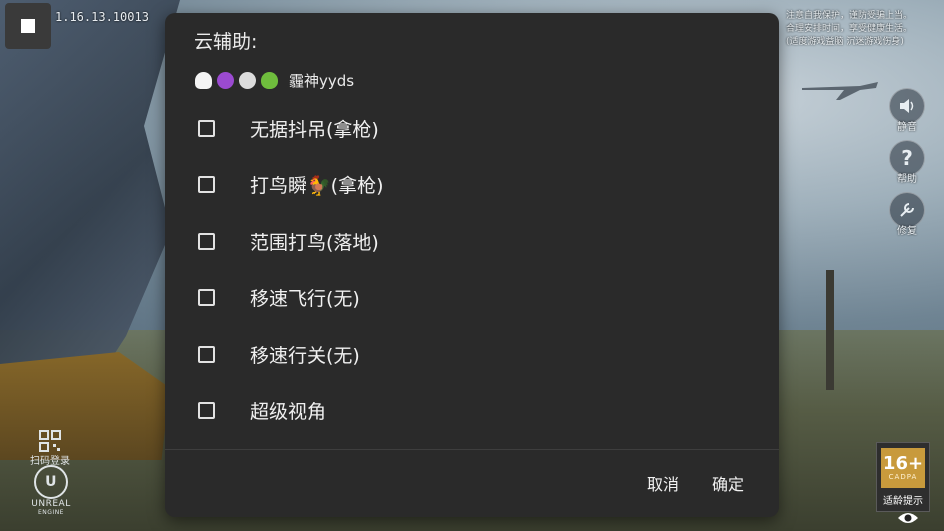 The image size is (944, 531). What do you see at coordinates (903, 463) in the screenshot?
I see `age-rating-value: 16+` at bounding box center [903, 463].